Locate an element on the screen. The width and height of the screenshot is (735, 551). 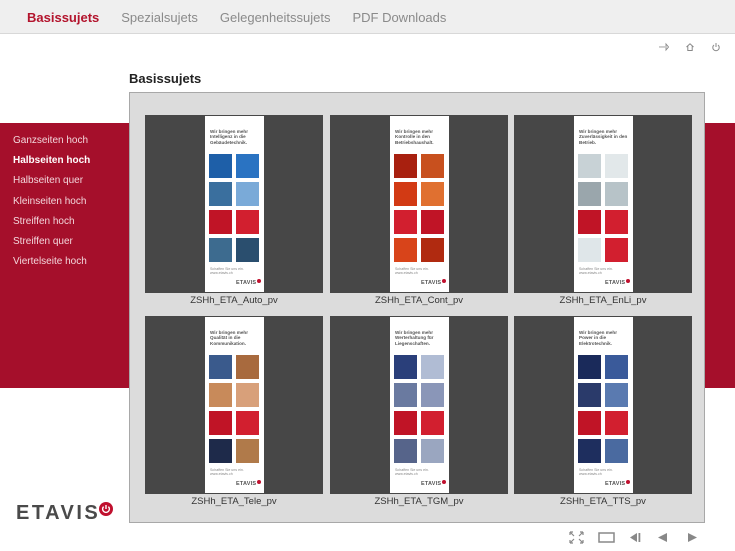
nav-tab-gelegenheitssujets: Gelegenheitssujets is located at coordinates (275, 17).